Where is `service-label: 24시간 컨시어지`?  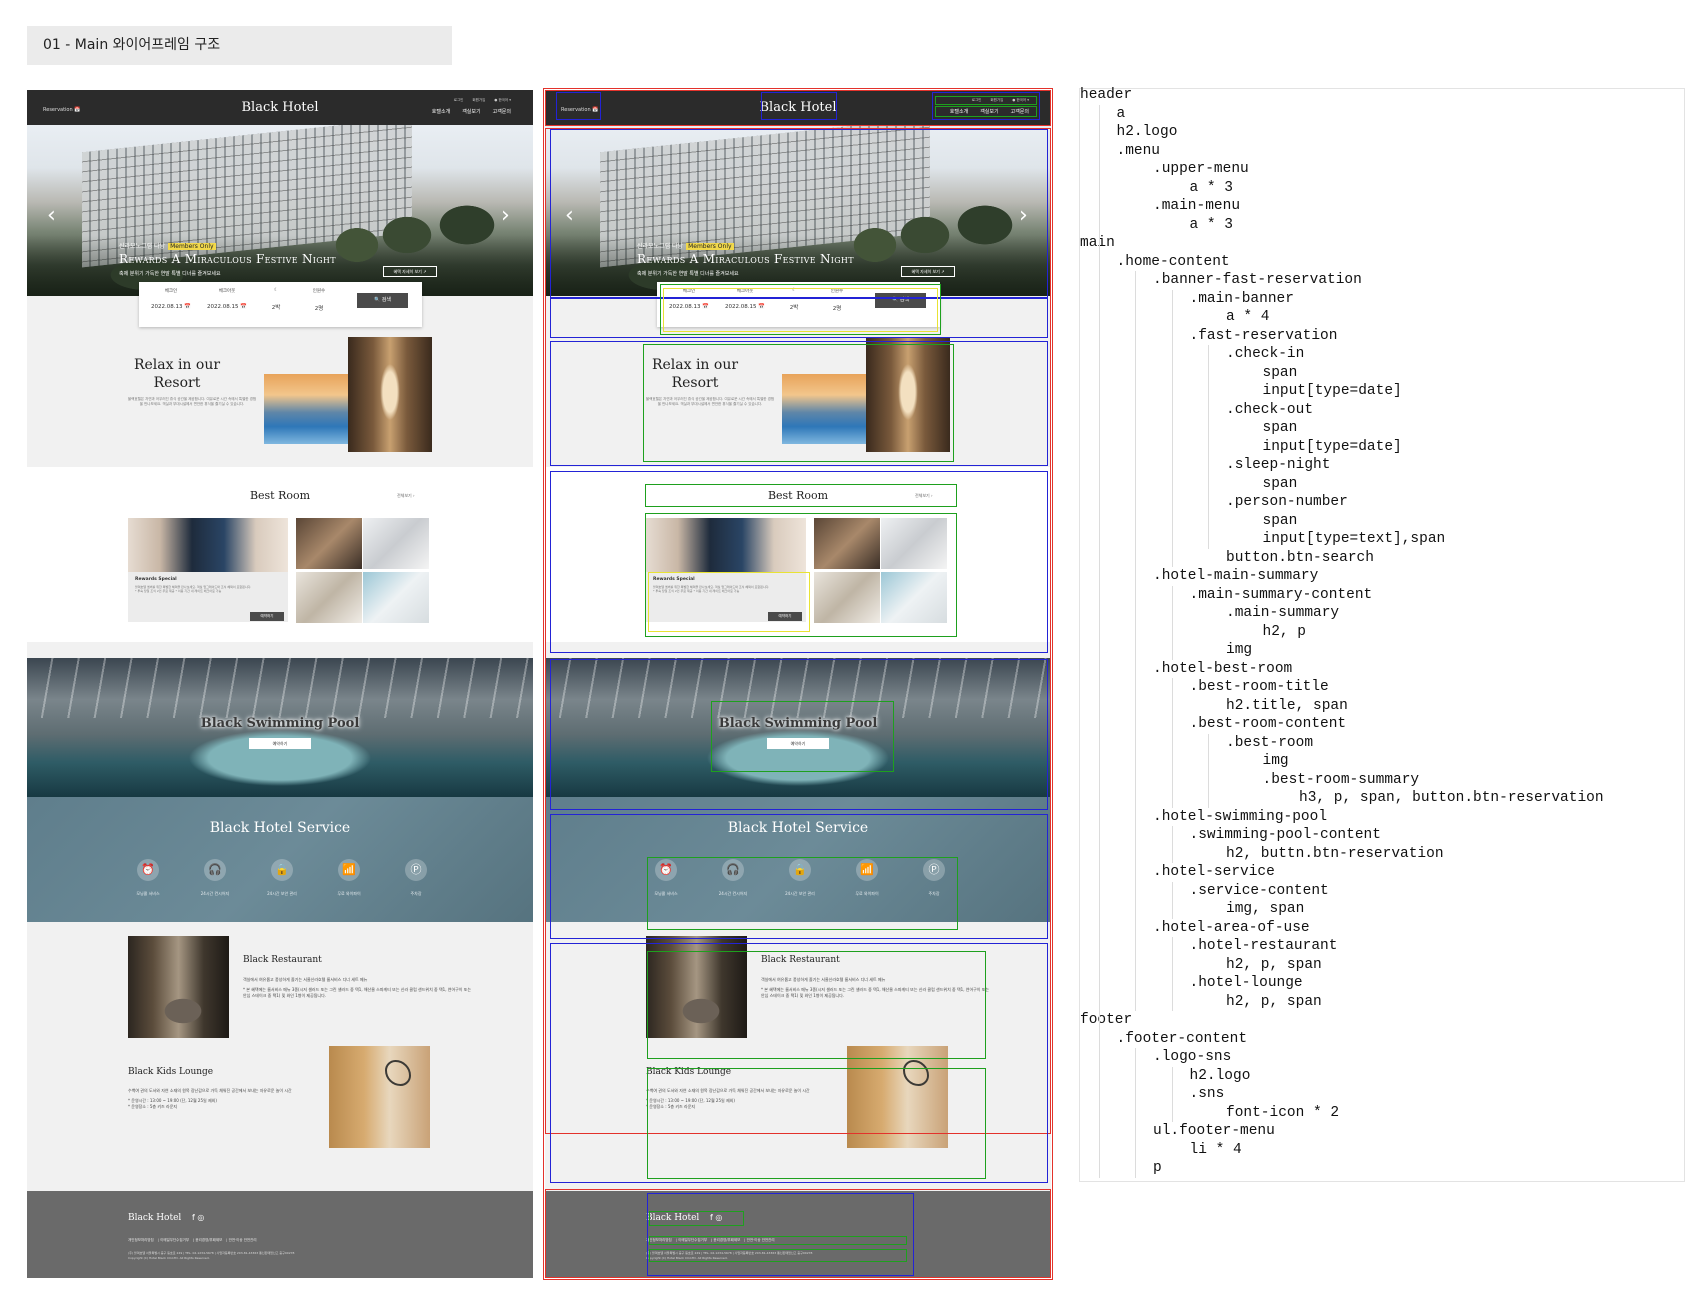
service-label: 24시간 컨시어지 is located at coordinates (733, 893).